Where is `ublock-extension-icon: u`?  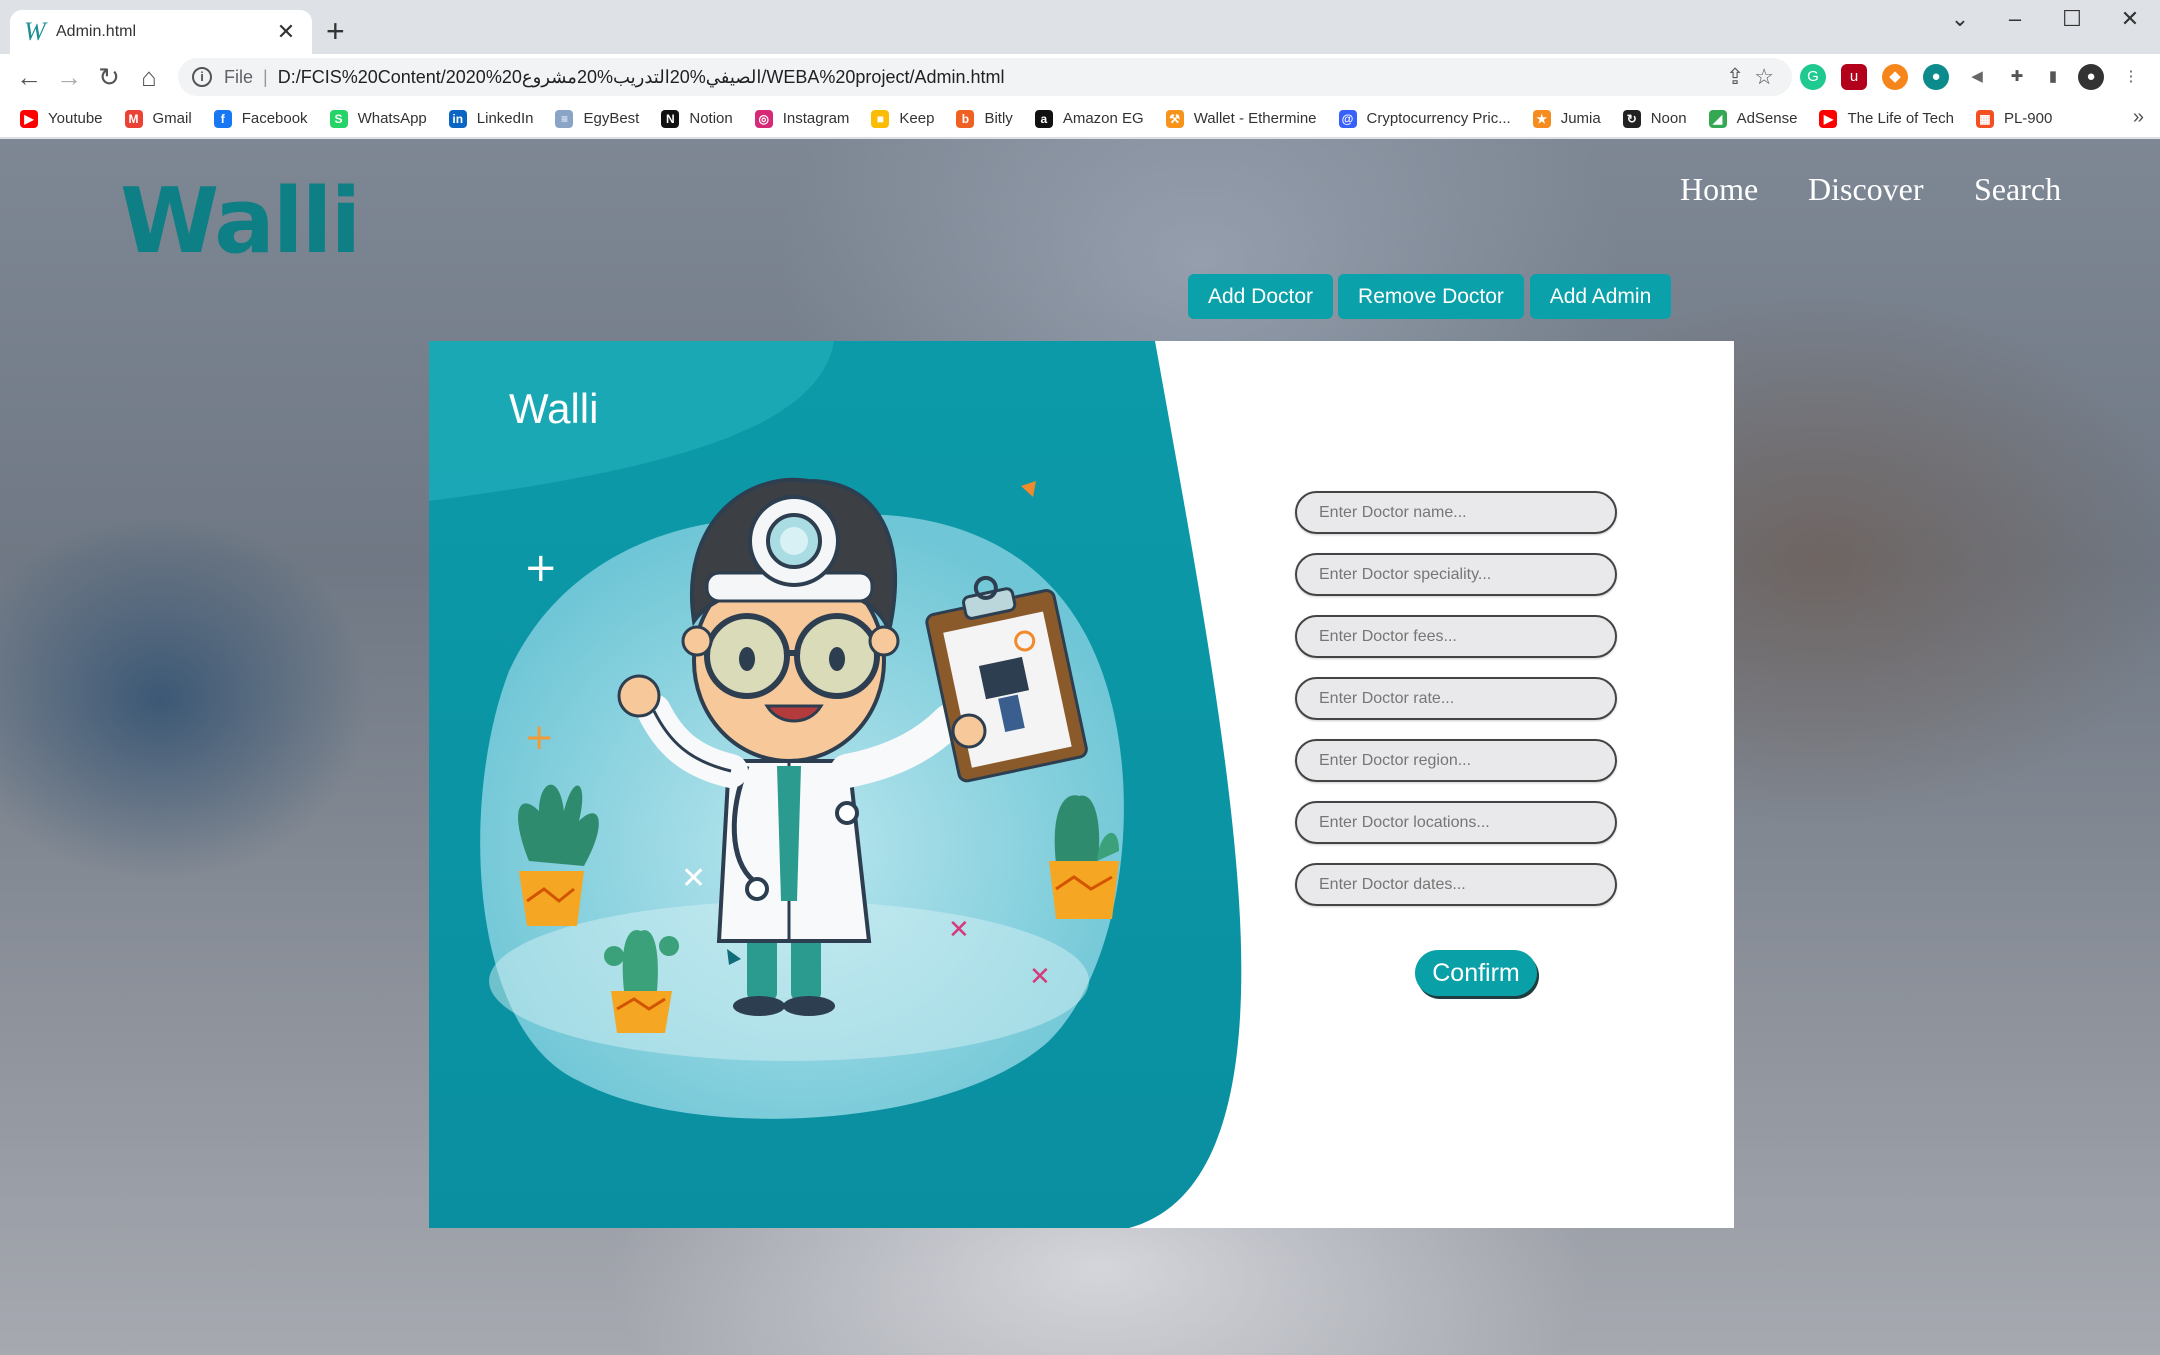 ublock-extension-icon: u is located at coordinates (1854, 77).